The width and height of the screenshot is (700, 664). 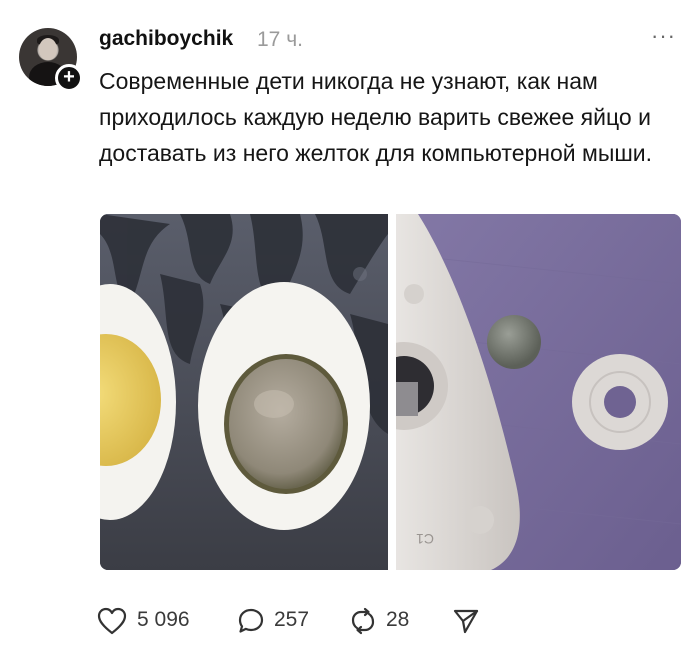 I want to click on like-button: 5 096, so click(x=144, y=620).